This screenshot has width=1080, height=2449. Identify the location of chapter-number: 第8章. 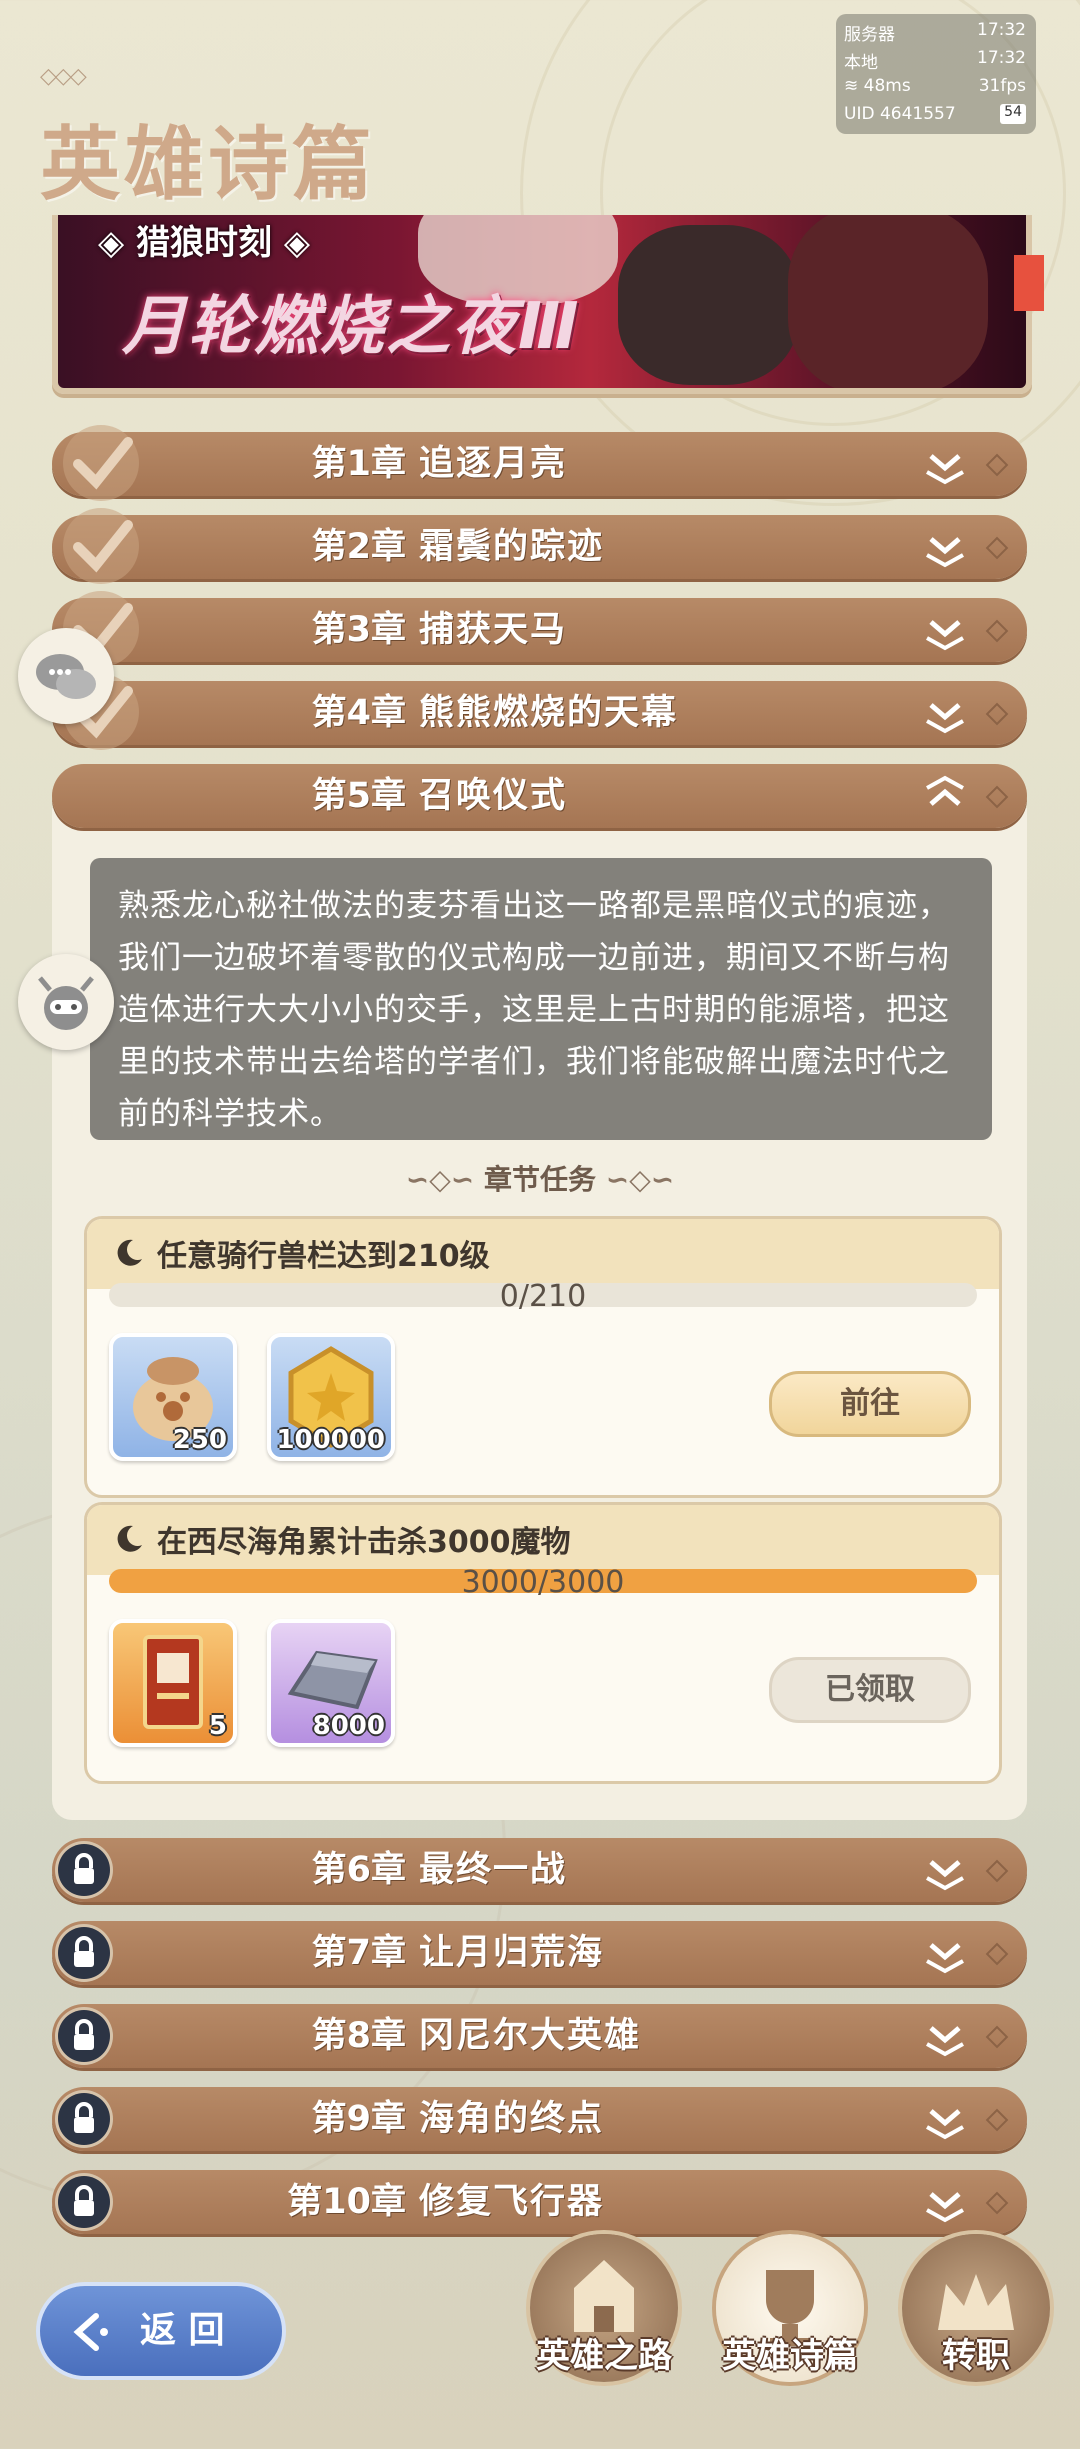
(358, 2036).